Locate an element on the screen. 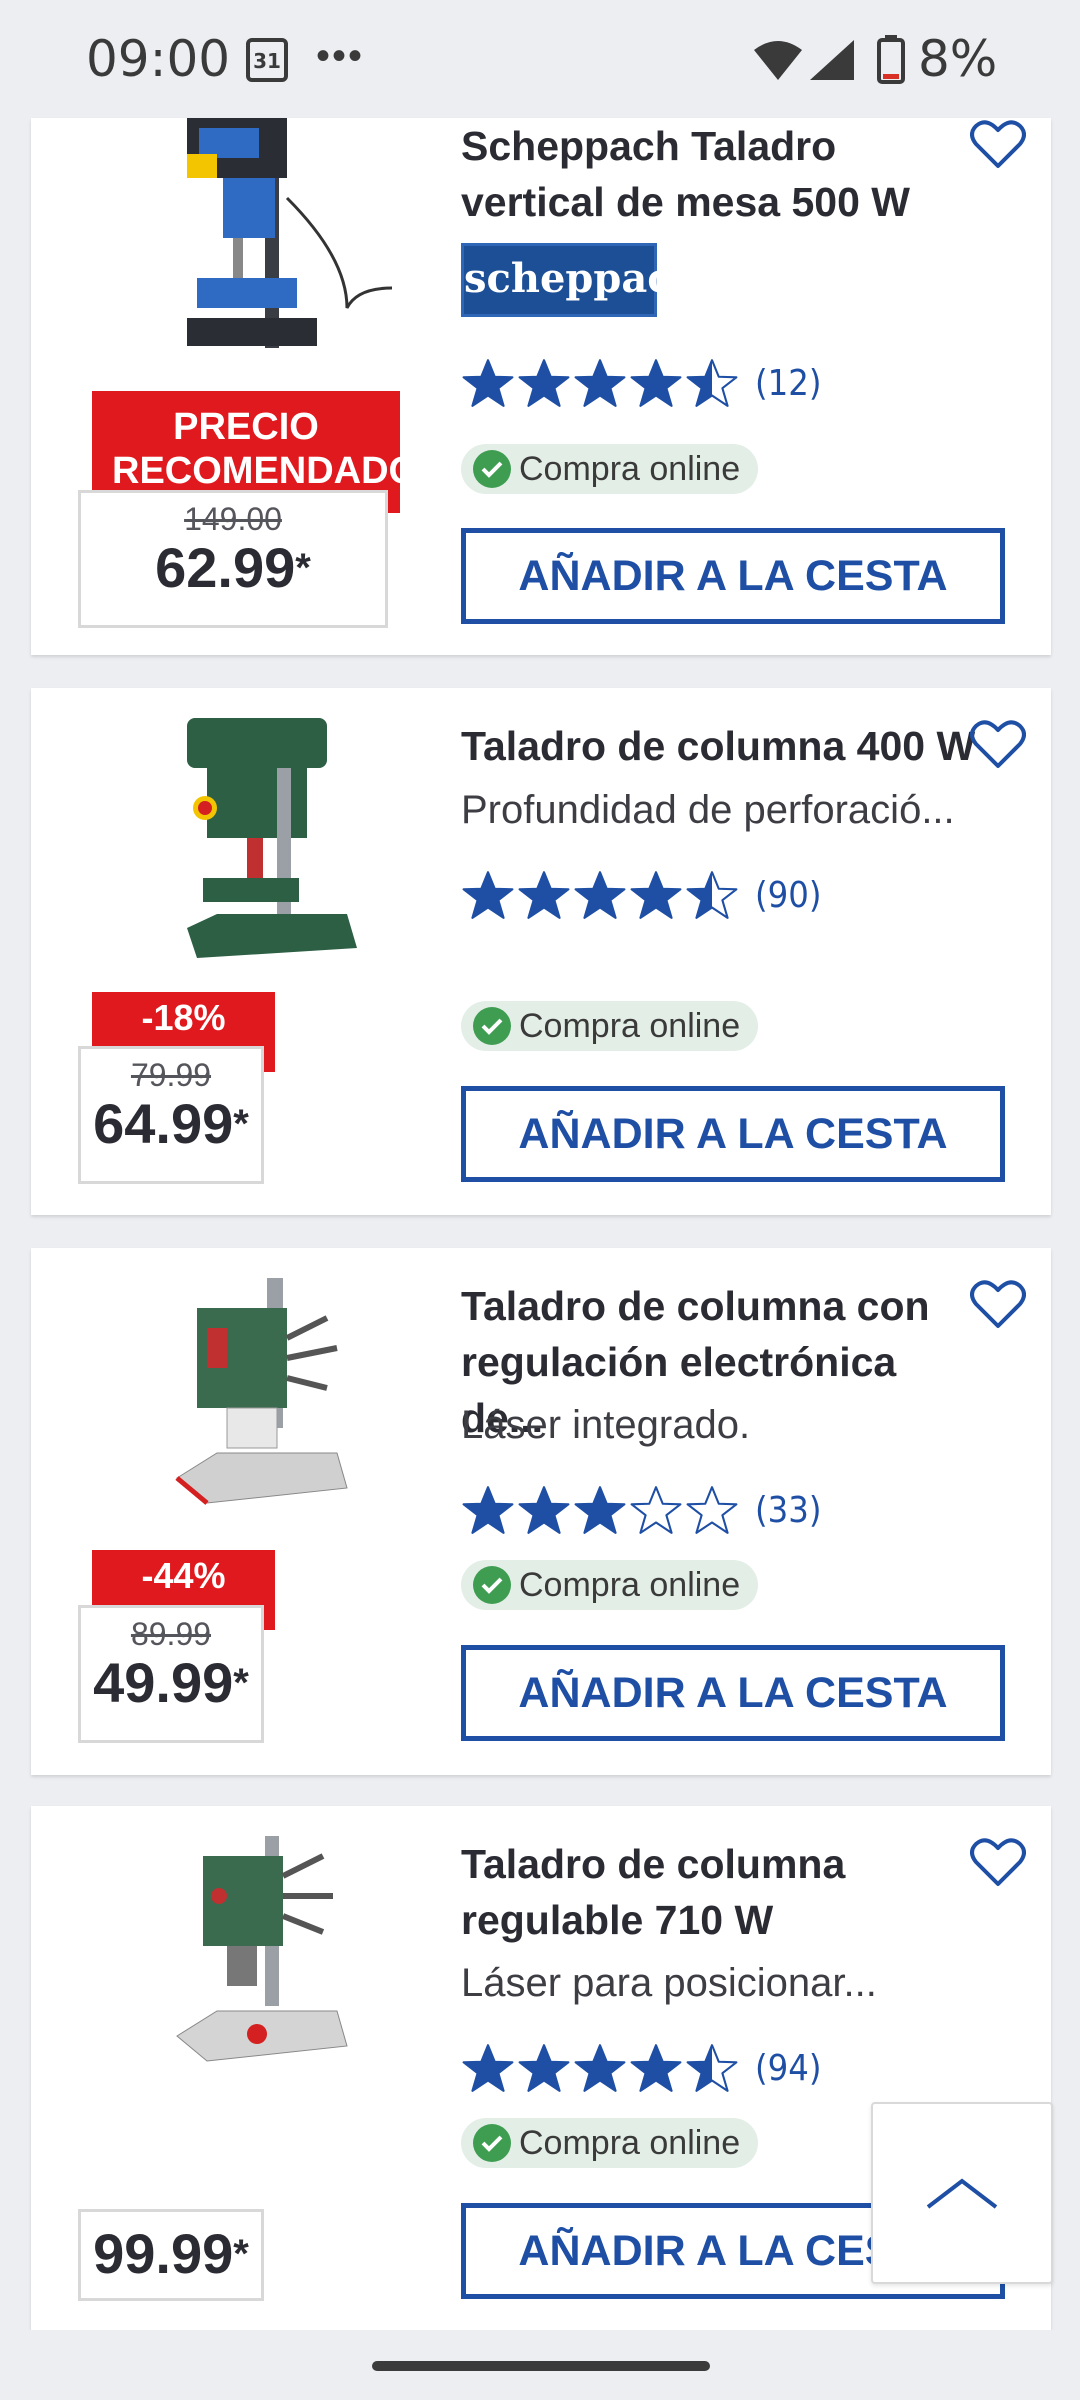 The image size is (1080, 2400). rating-stars: (94) is located at coordinates (641, 2068).